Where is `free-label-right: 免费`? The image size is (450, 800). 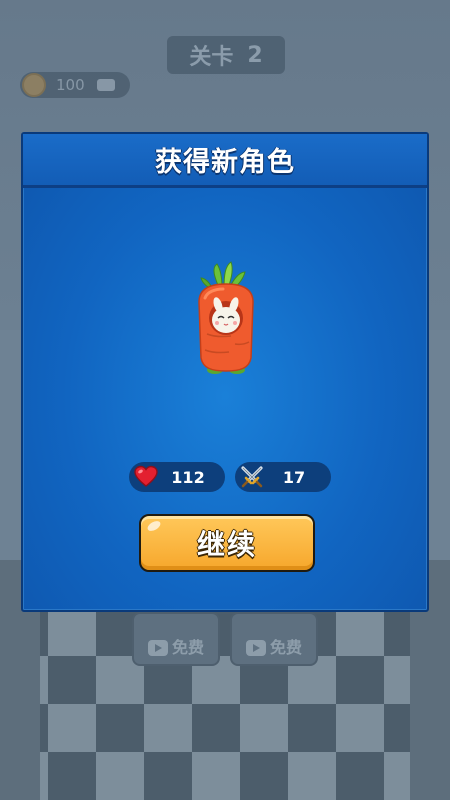 free-label-right: 免费 is located at coordinates (285, 647).